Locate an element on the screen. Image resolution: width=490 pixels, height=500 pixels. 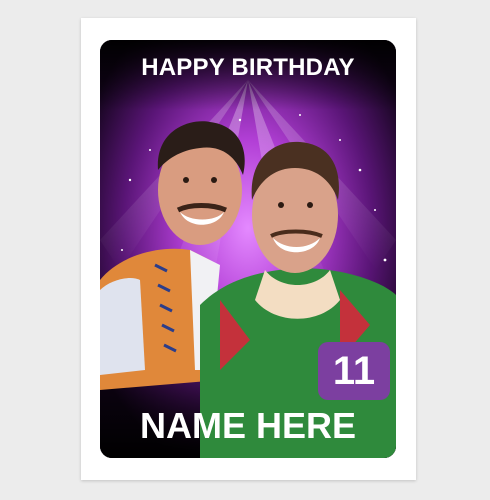
card-header-title: HAPPY BIRTHDAY is located at coordinates (248, 67).